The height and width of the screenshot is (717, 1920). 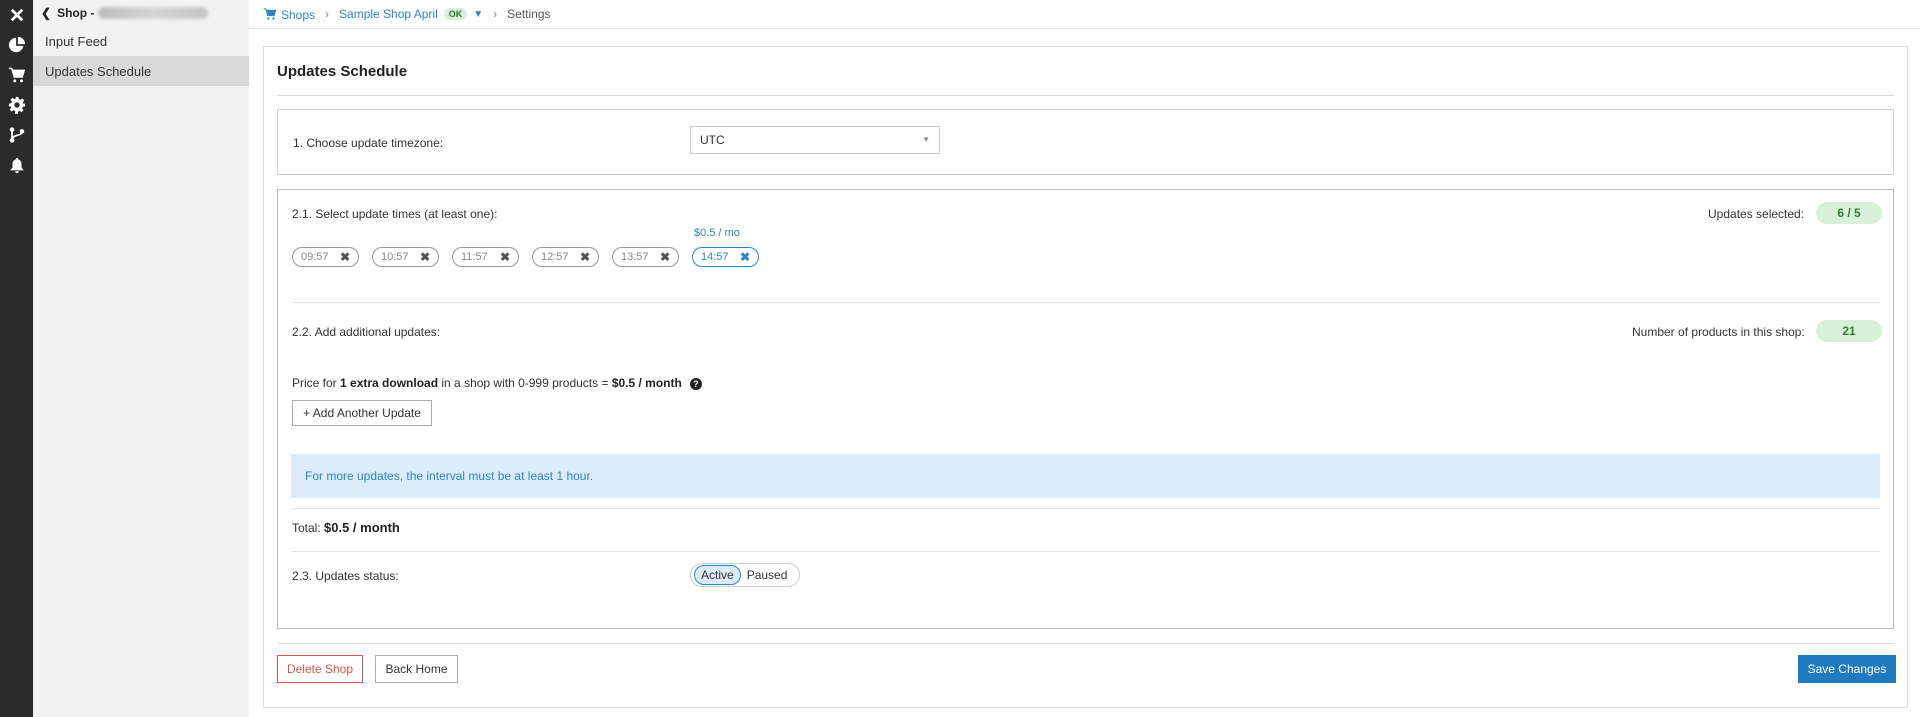 What do you see at coordinates (555, 257) in the screenshot?
I see `time-chip-label: 12:57` at bounding box center [555, 257].